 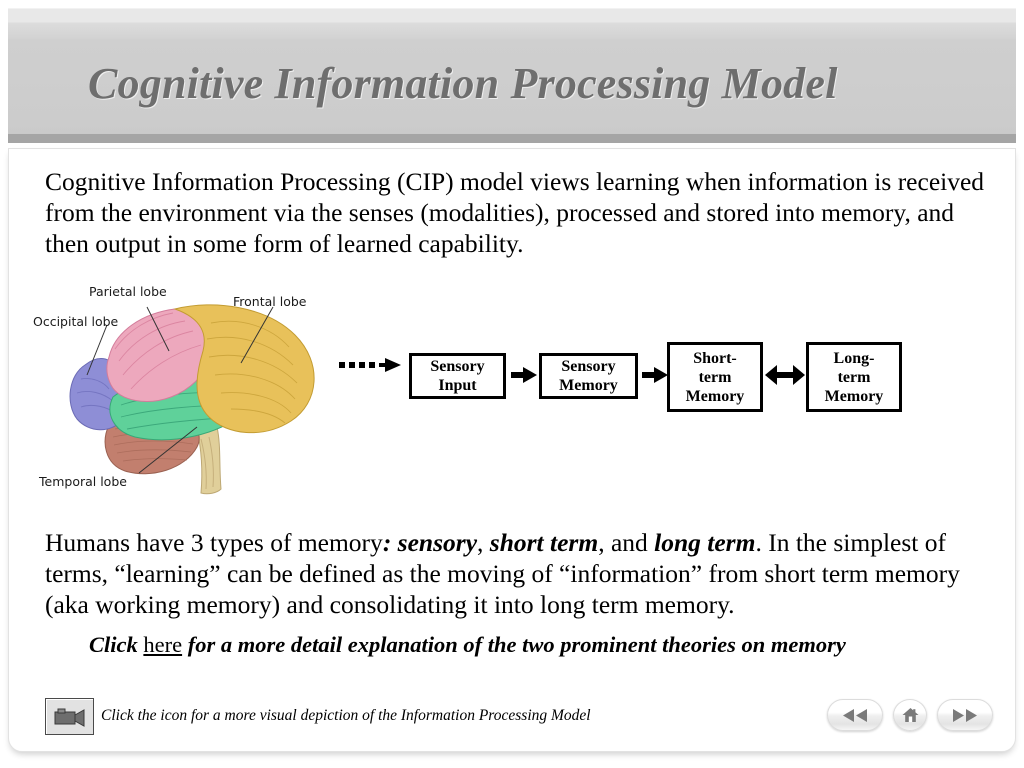 I want to click on home-button, so click(x=910, y=715).